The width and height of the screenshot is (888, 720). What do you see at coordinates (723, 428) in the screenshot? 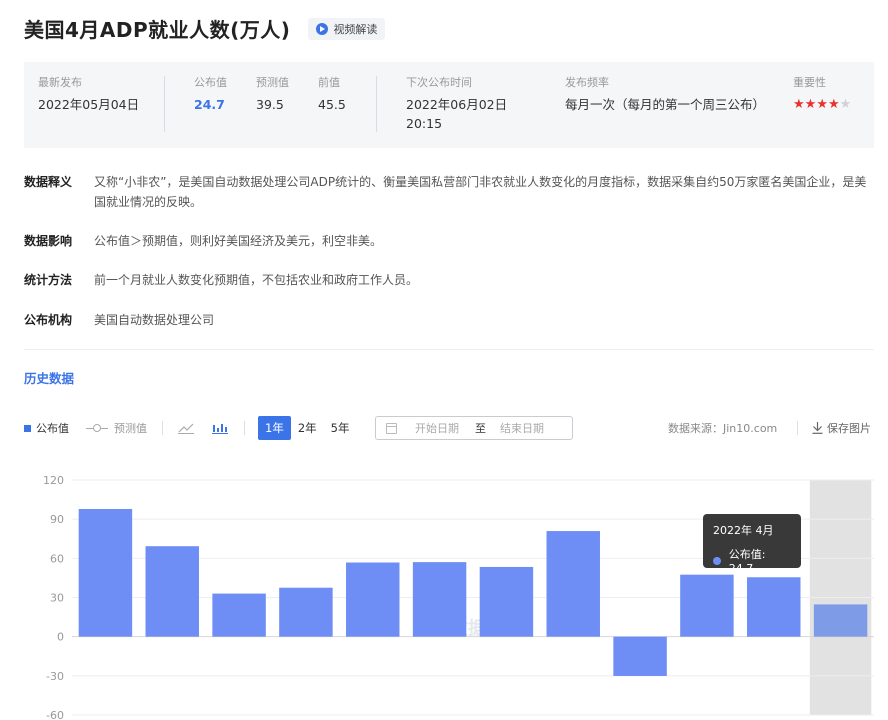
I see `data-source: 数据来源：Jin10.com` at bounding box center [723, 428].